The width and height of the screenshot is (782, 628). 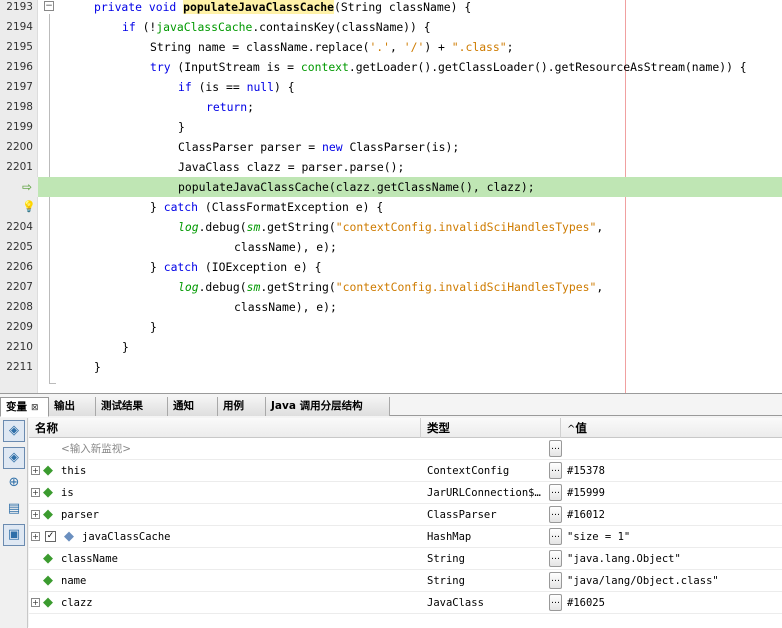 What do you see at coordinates (19, 187) in the screenshot?
I see `line-number-cell: ⇨` at bounding box center [19, 187].